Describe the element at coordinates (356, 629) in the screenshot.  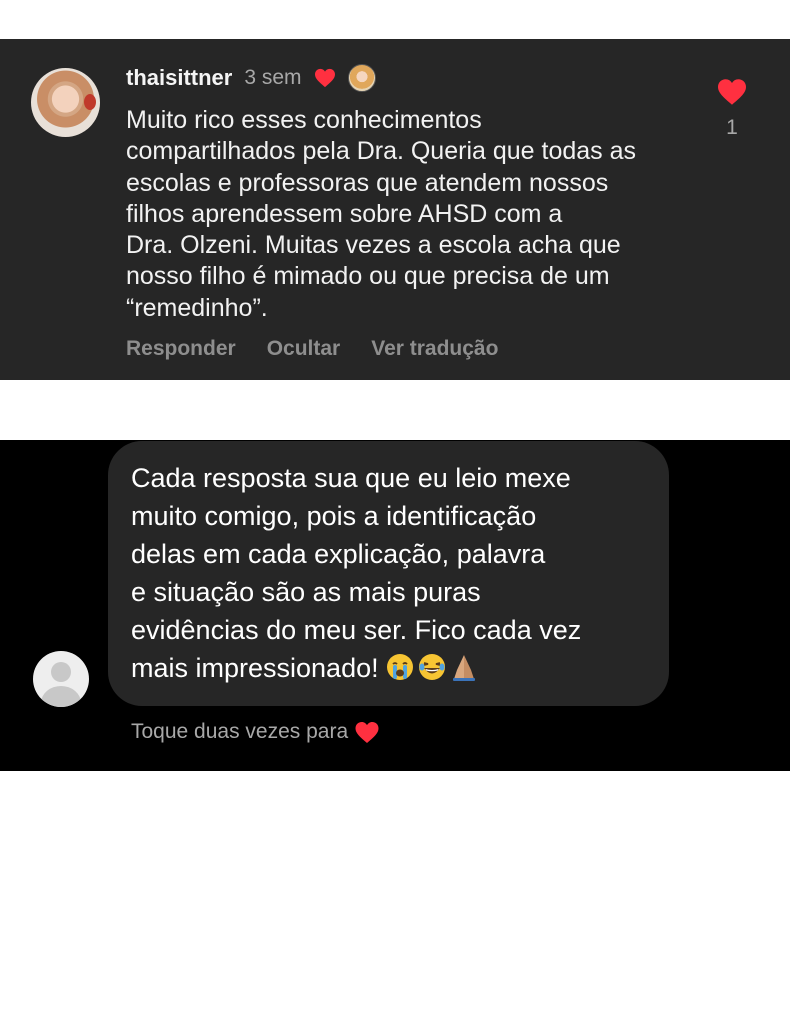
I see `message-text-line: evidências do meu ser. Fico cada vez` at that location.